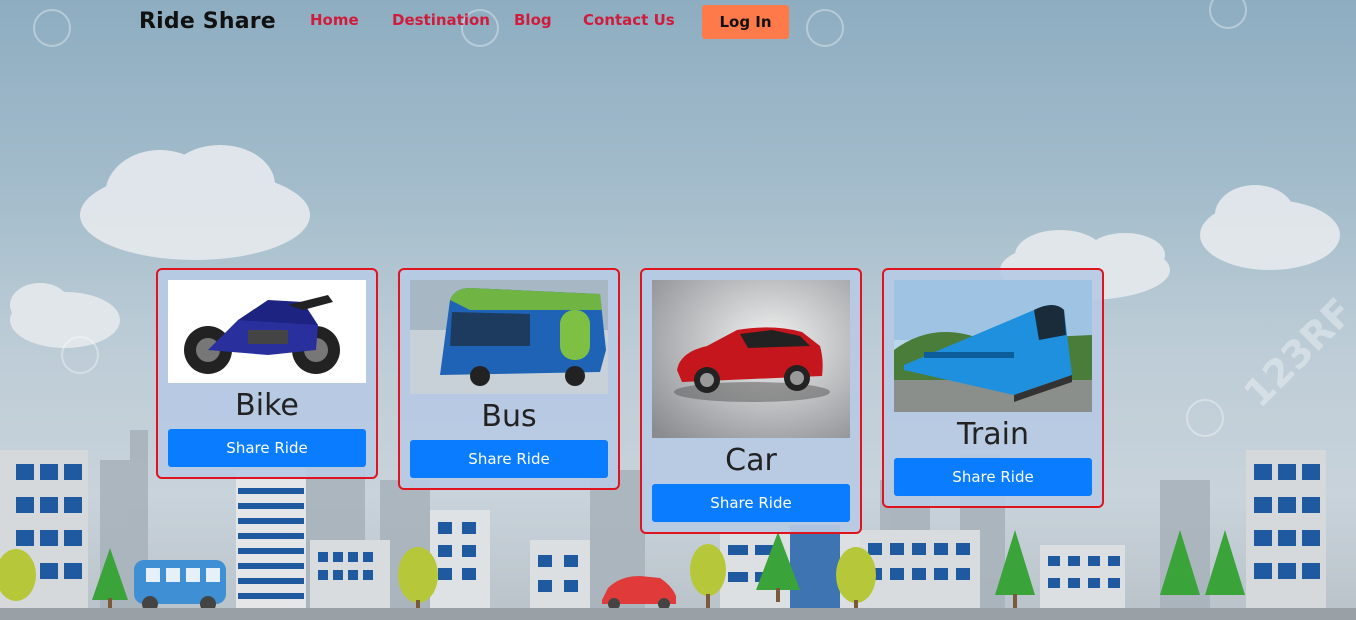 The width and height of the screenshot is (1356, 620). I want to click on car-image, so click(751, 359).